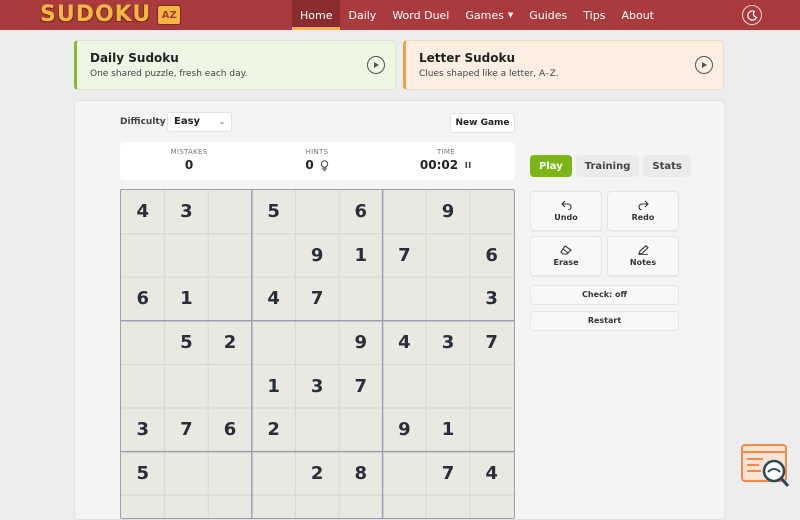 This screenshot has height=520, width=800. What do you see at coordinates (643, 211) in the screenshot?
I see `redo-button: Redo` at bounding box center [643, 211].